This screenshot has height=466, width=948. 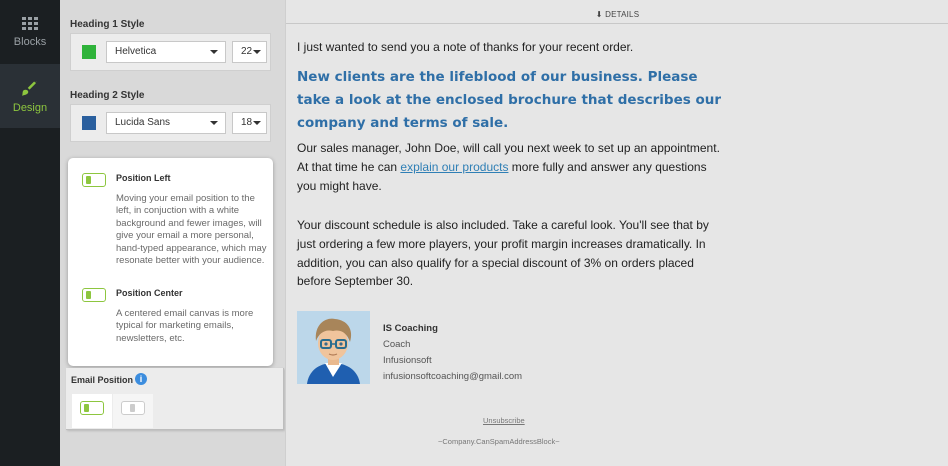 I want to click on details-toggle: ⬇ DETAILS, so click(x=617, y=12).